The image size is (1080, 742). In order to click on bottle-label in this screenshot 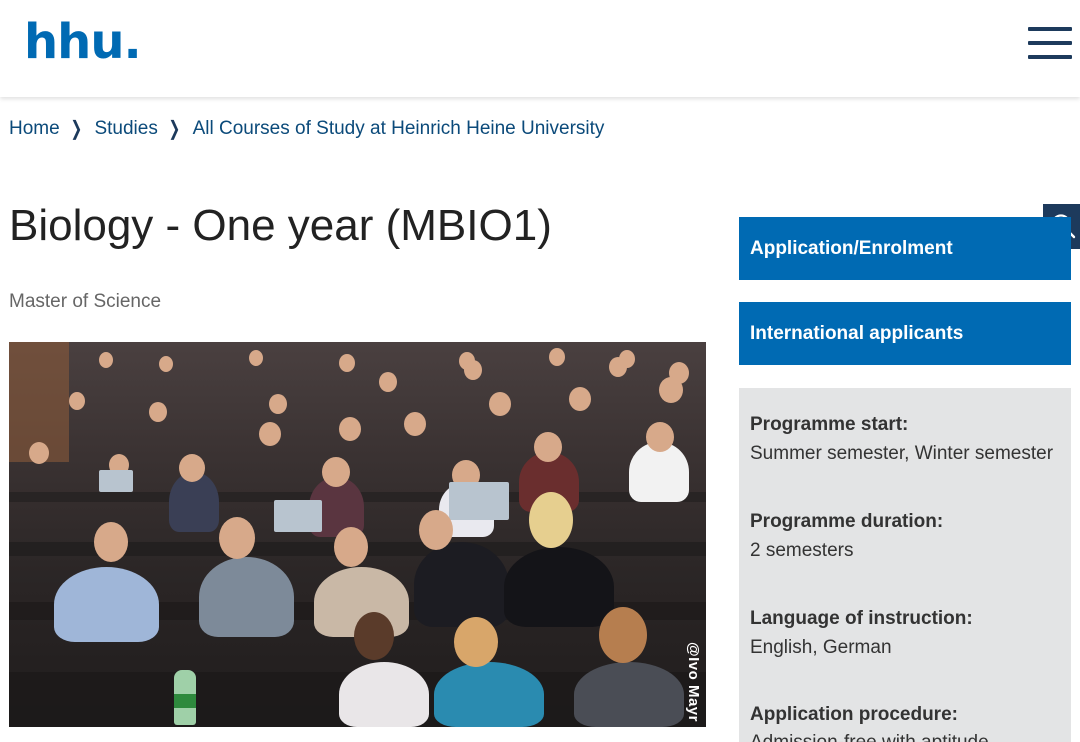, I will do `click(185, 701)`.